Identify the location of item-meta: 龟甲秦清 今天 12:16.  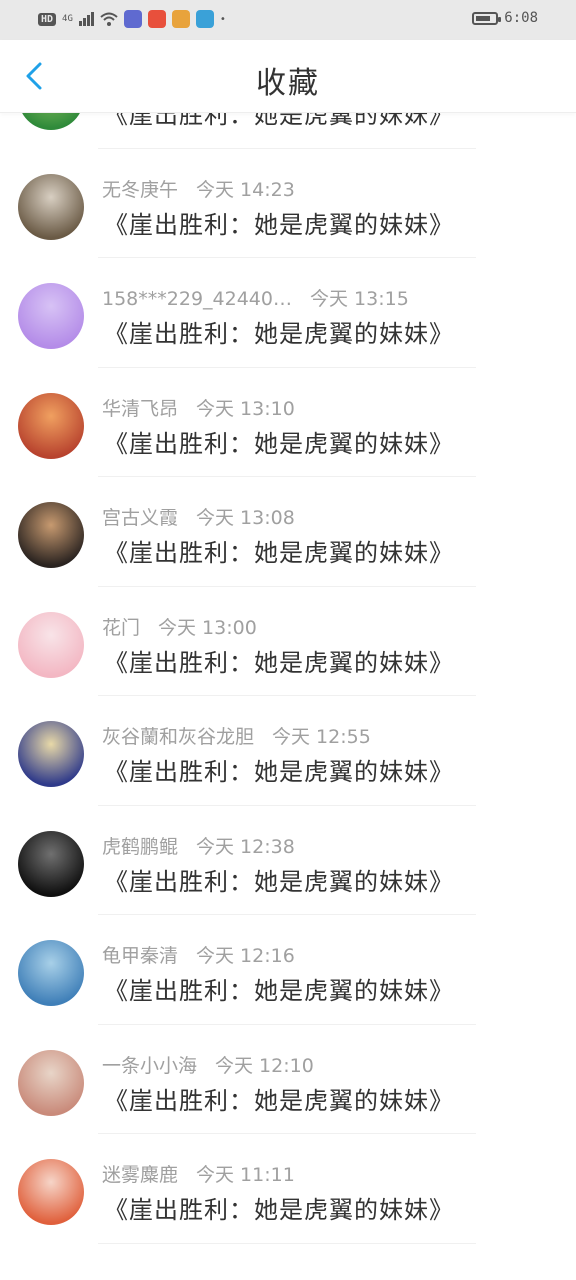
(198, 954).